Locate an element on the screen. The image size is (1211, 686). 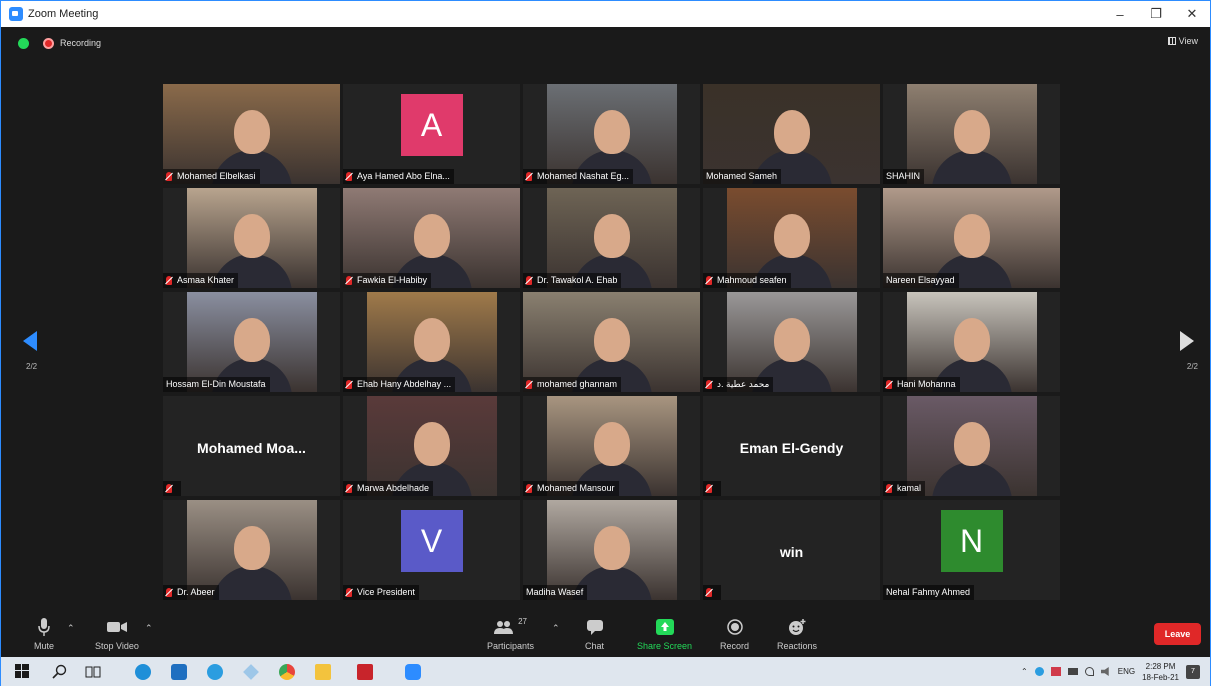
security-app-icon is located at coordinates (1055, 671).